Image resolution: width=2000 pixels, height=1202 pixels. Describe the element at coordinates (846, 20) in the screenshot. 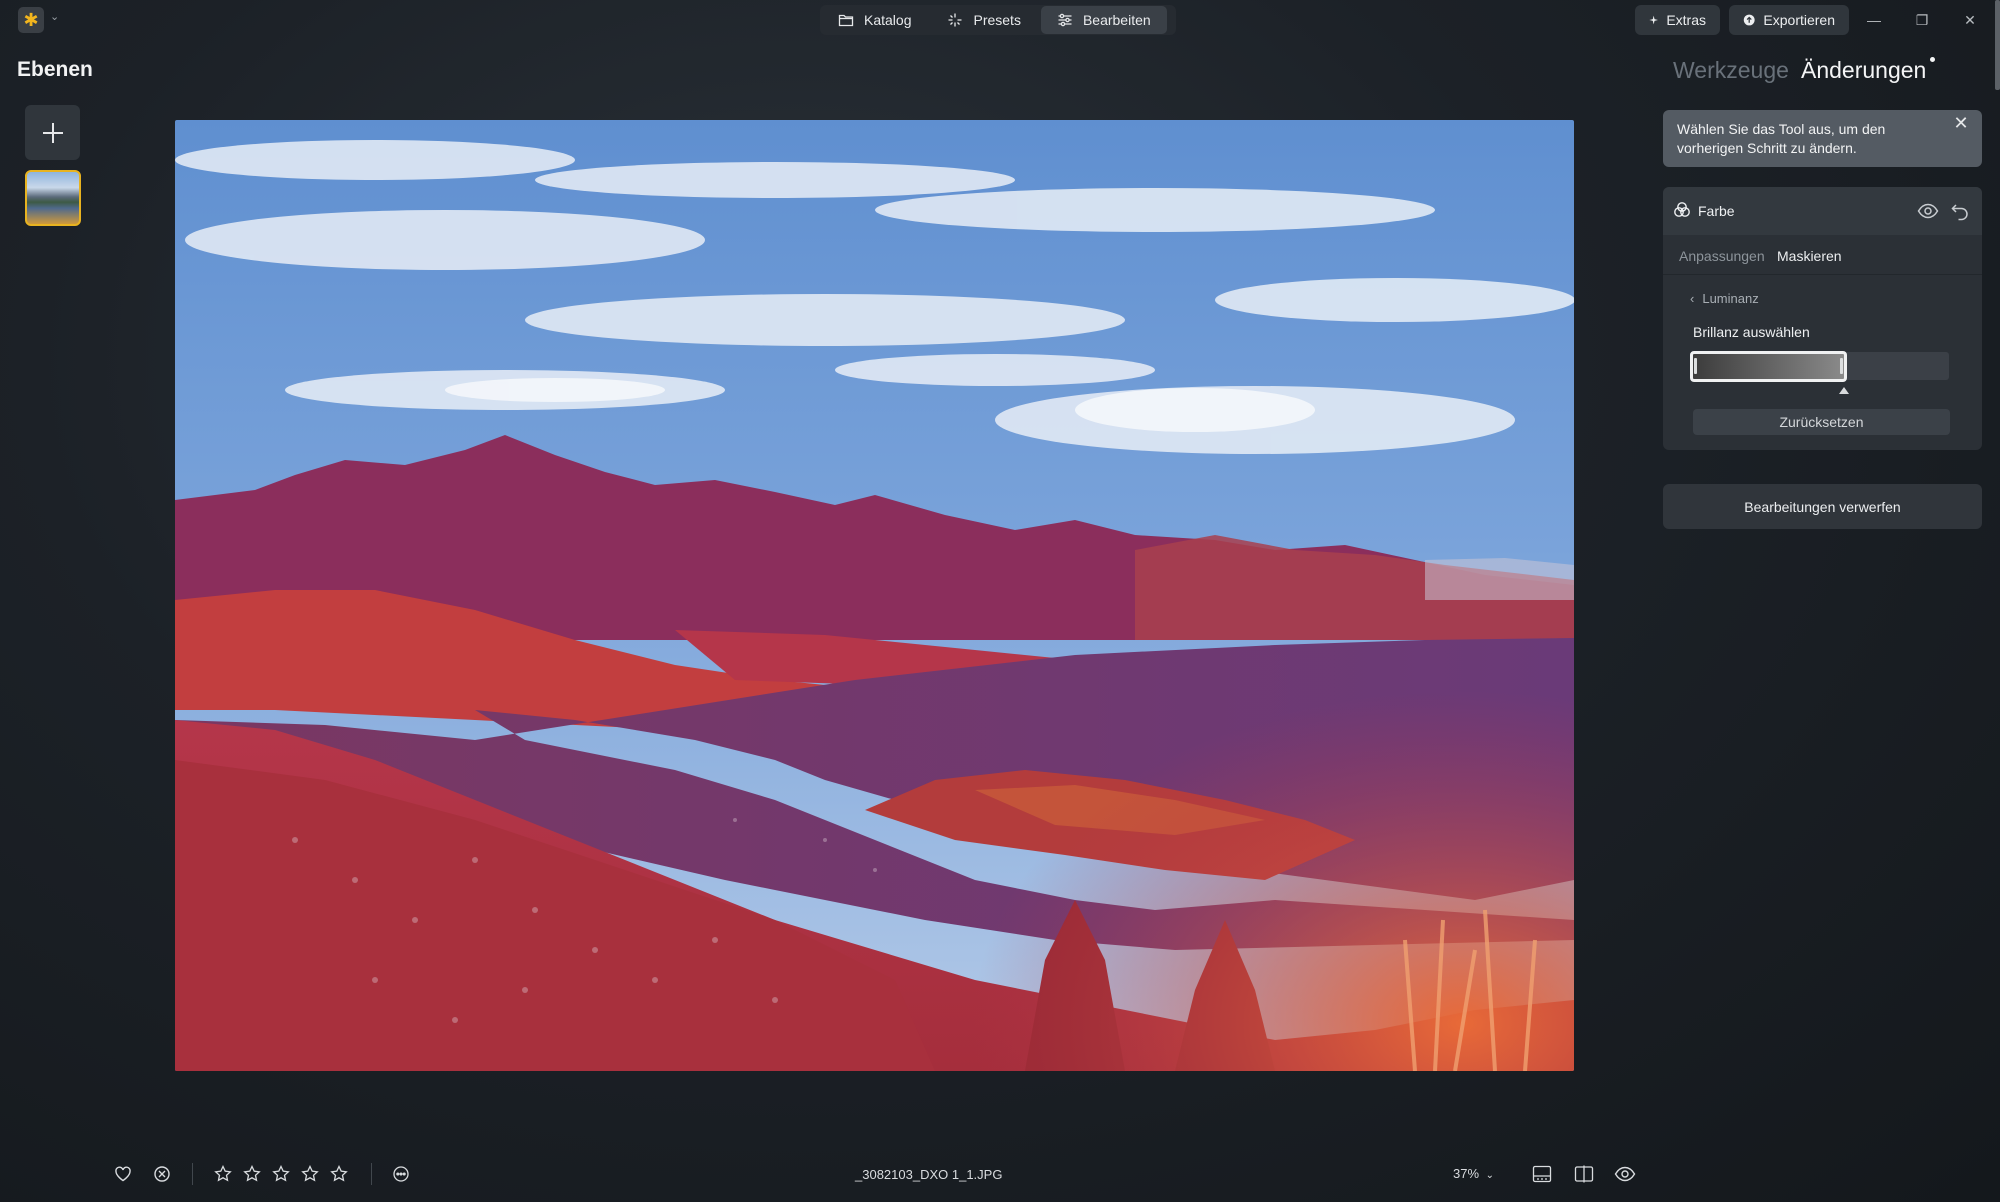

I see `folder-icon` at that location.